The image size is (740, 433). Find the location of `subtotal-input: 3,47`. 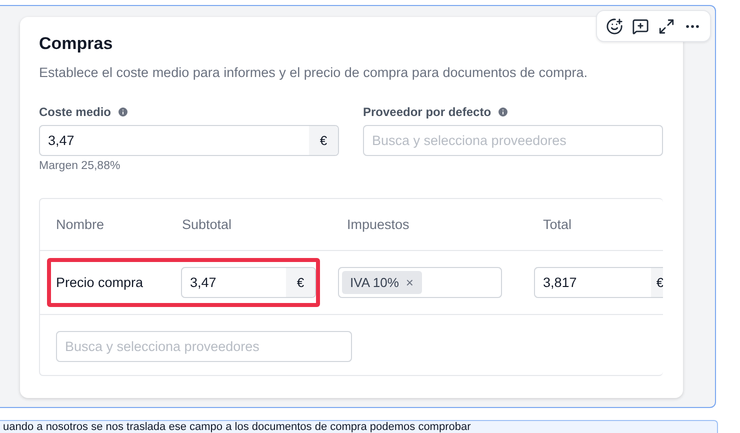

subtotal-input: 3,47 is located at coordinates (234, 282).